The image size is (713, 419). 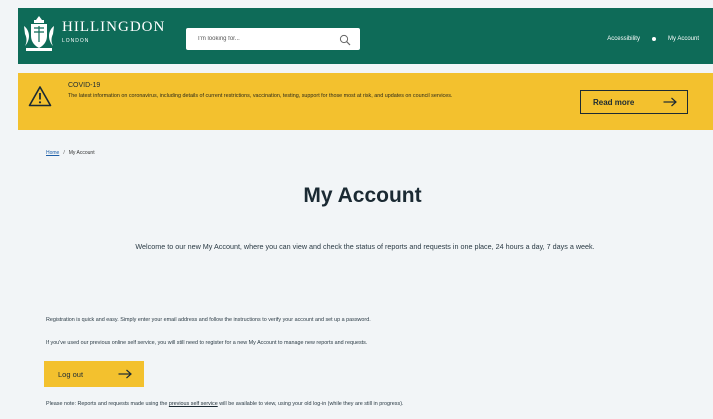 What do you see at coordinates (114, 27) in the screenshot?
I see `brand-name: HILLINGDON` at bounding box center [114, 27].